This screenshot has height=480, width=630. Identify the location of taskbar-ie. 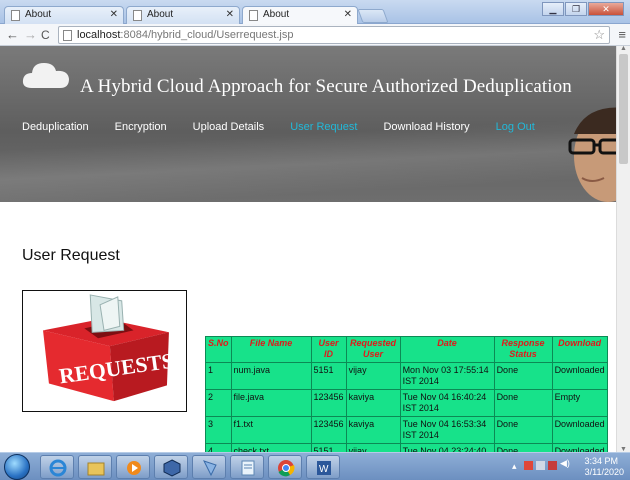
(57, 467).